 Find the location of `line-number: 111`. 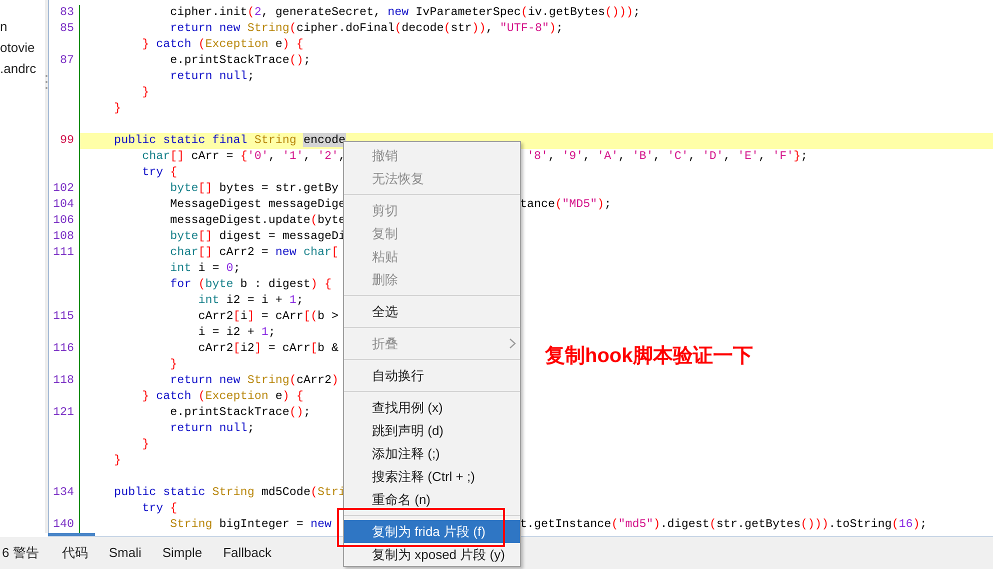

line-number: 111 is located at coordinates (63, 252).